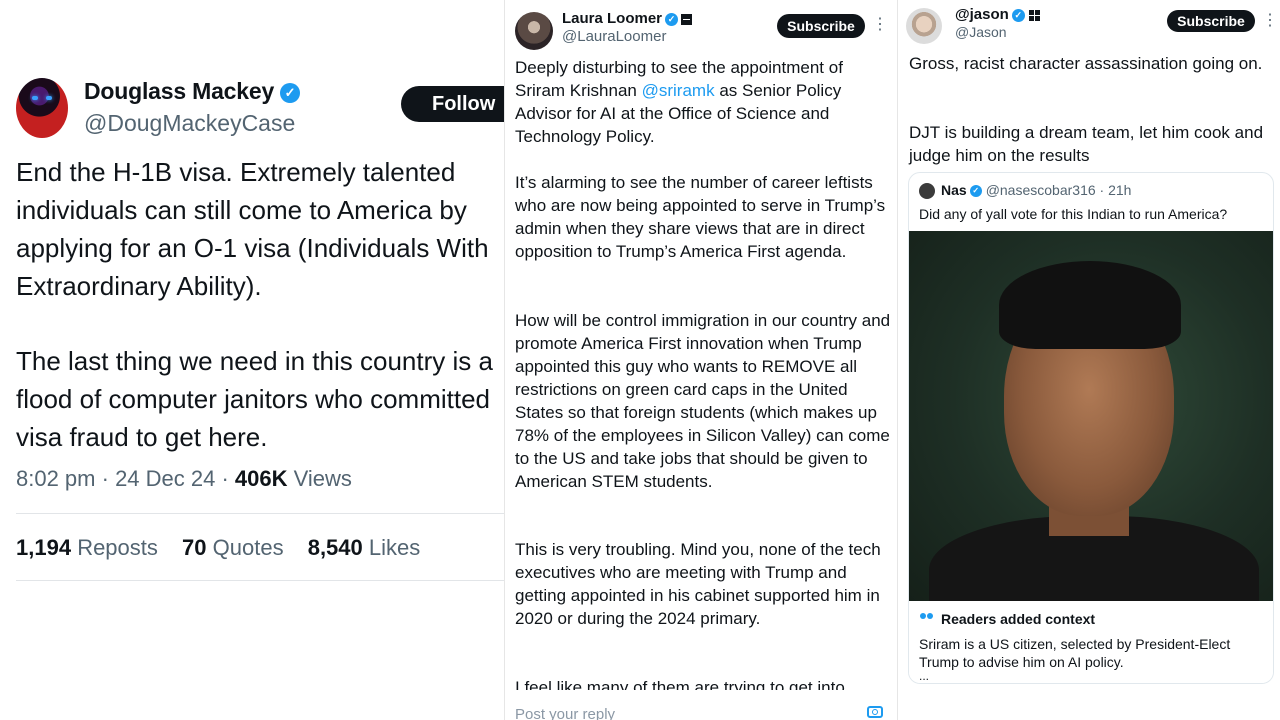  Describe the element at coordinates (165, 478) in the screenshot. I see `tweet-date: 24 Dec 24` at that location.